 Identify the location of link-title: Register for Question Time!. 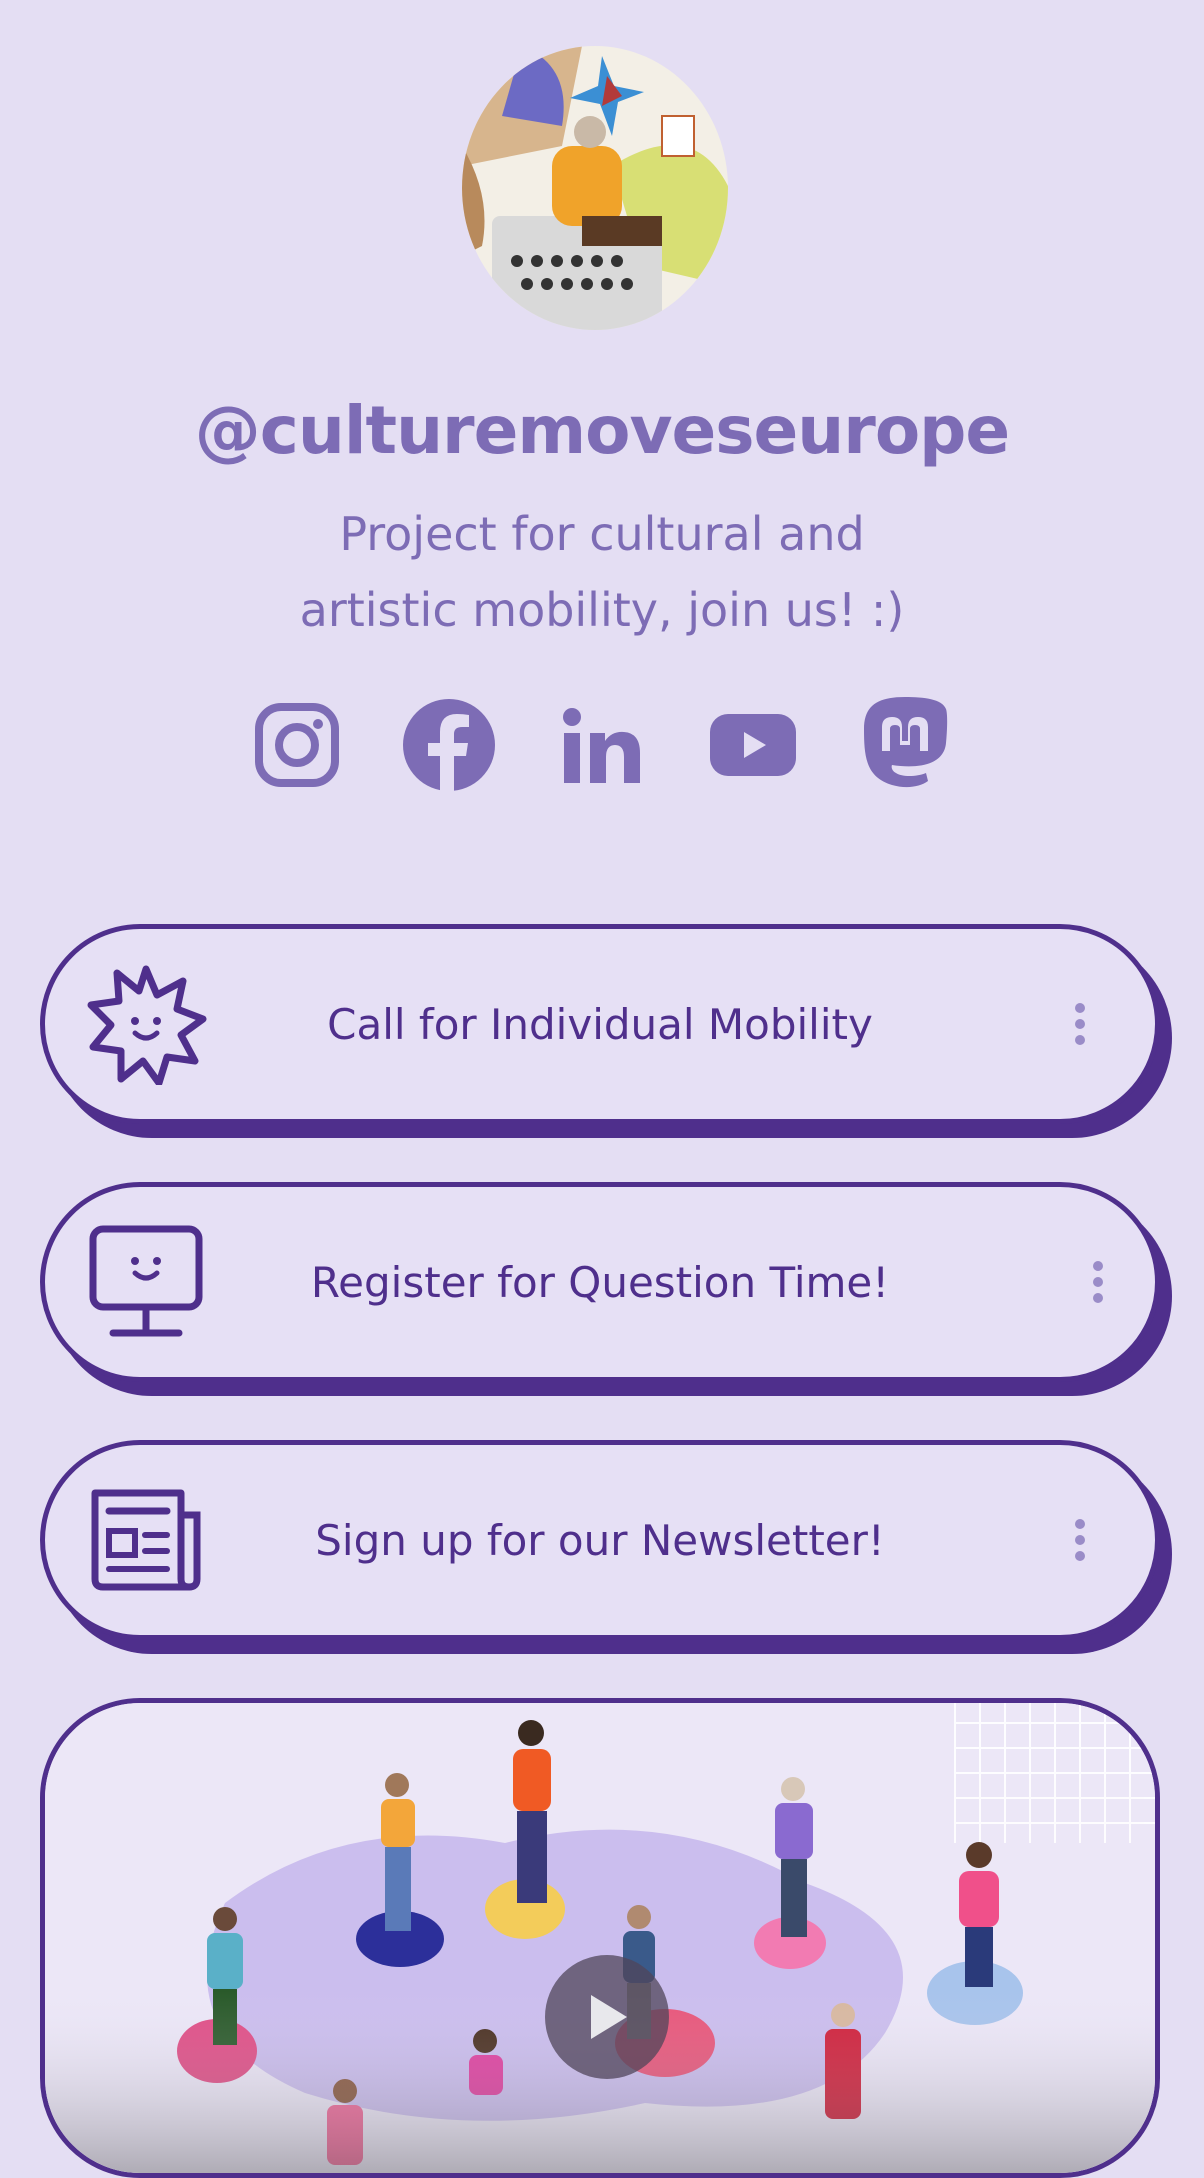
(600, 1282).